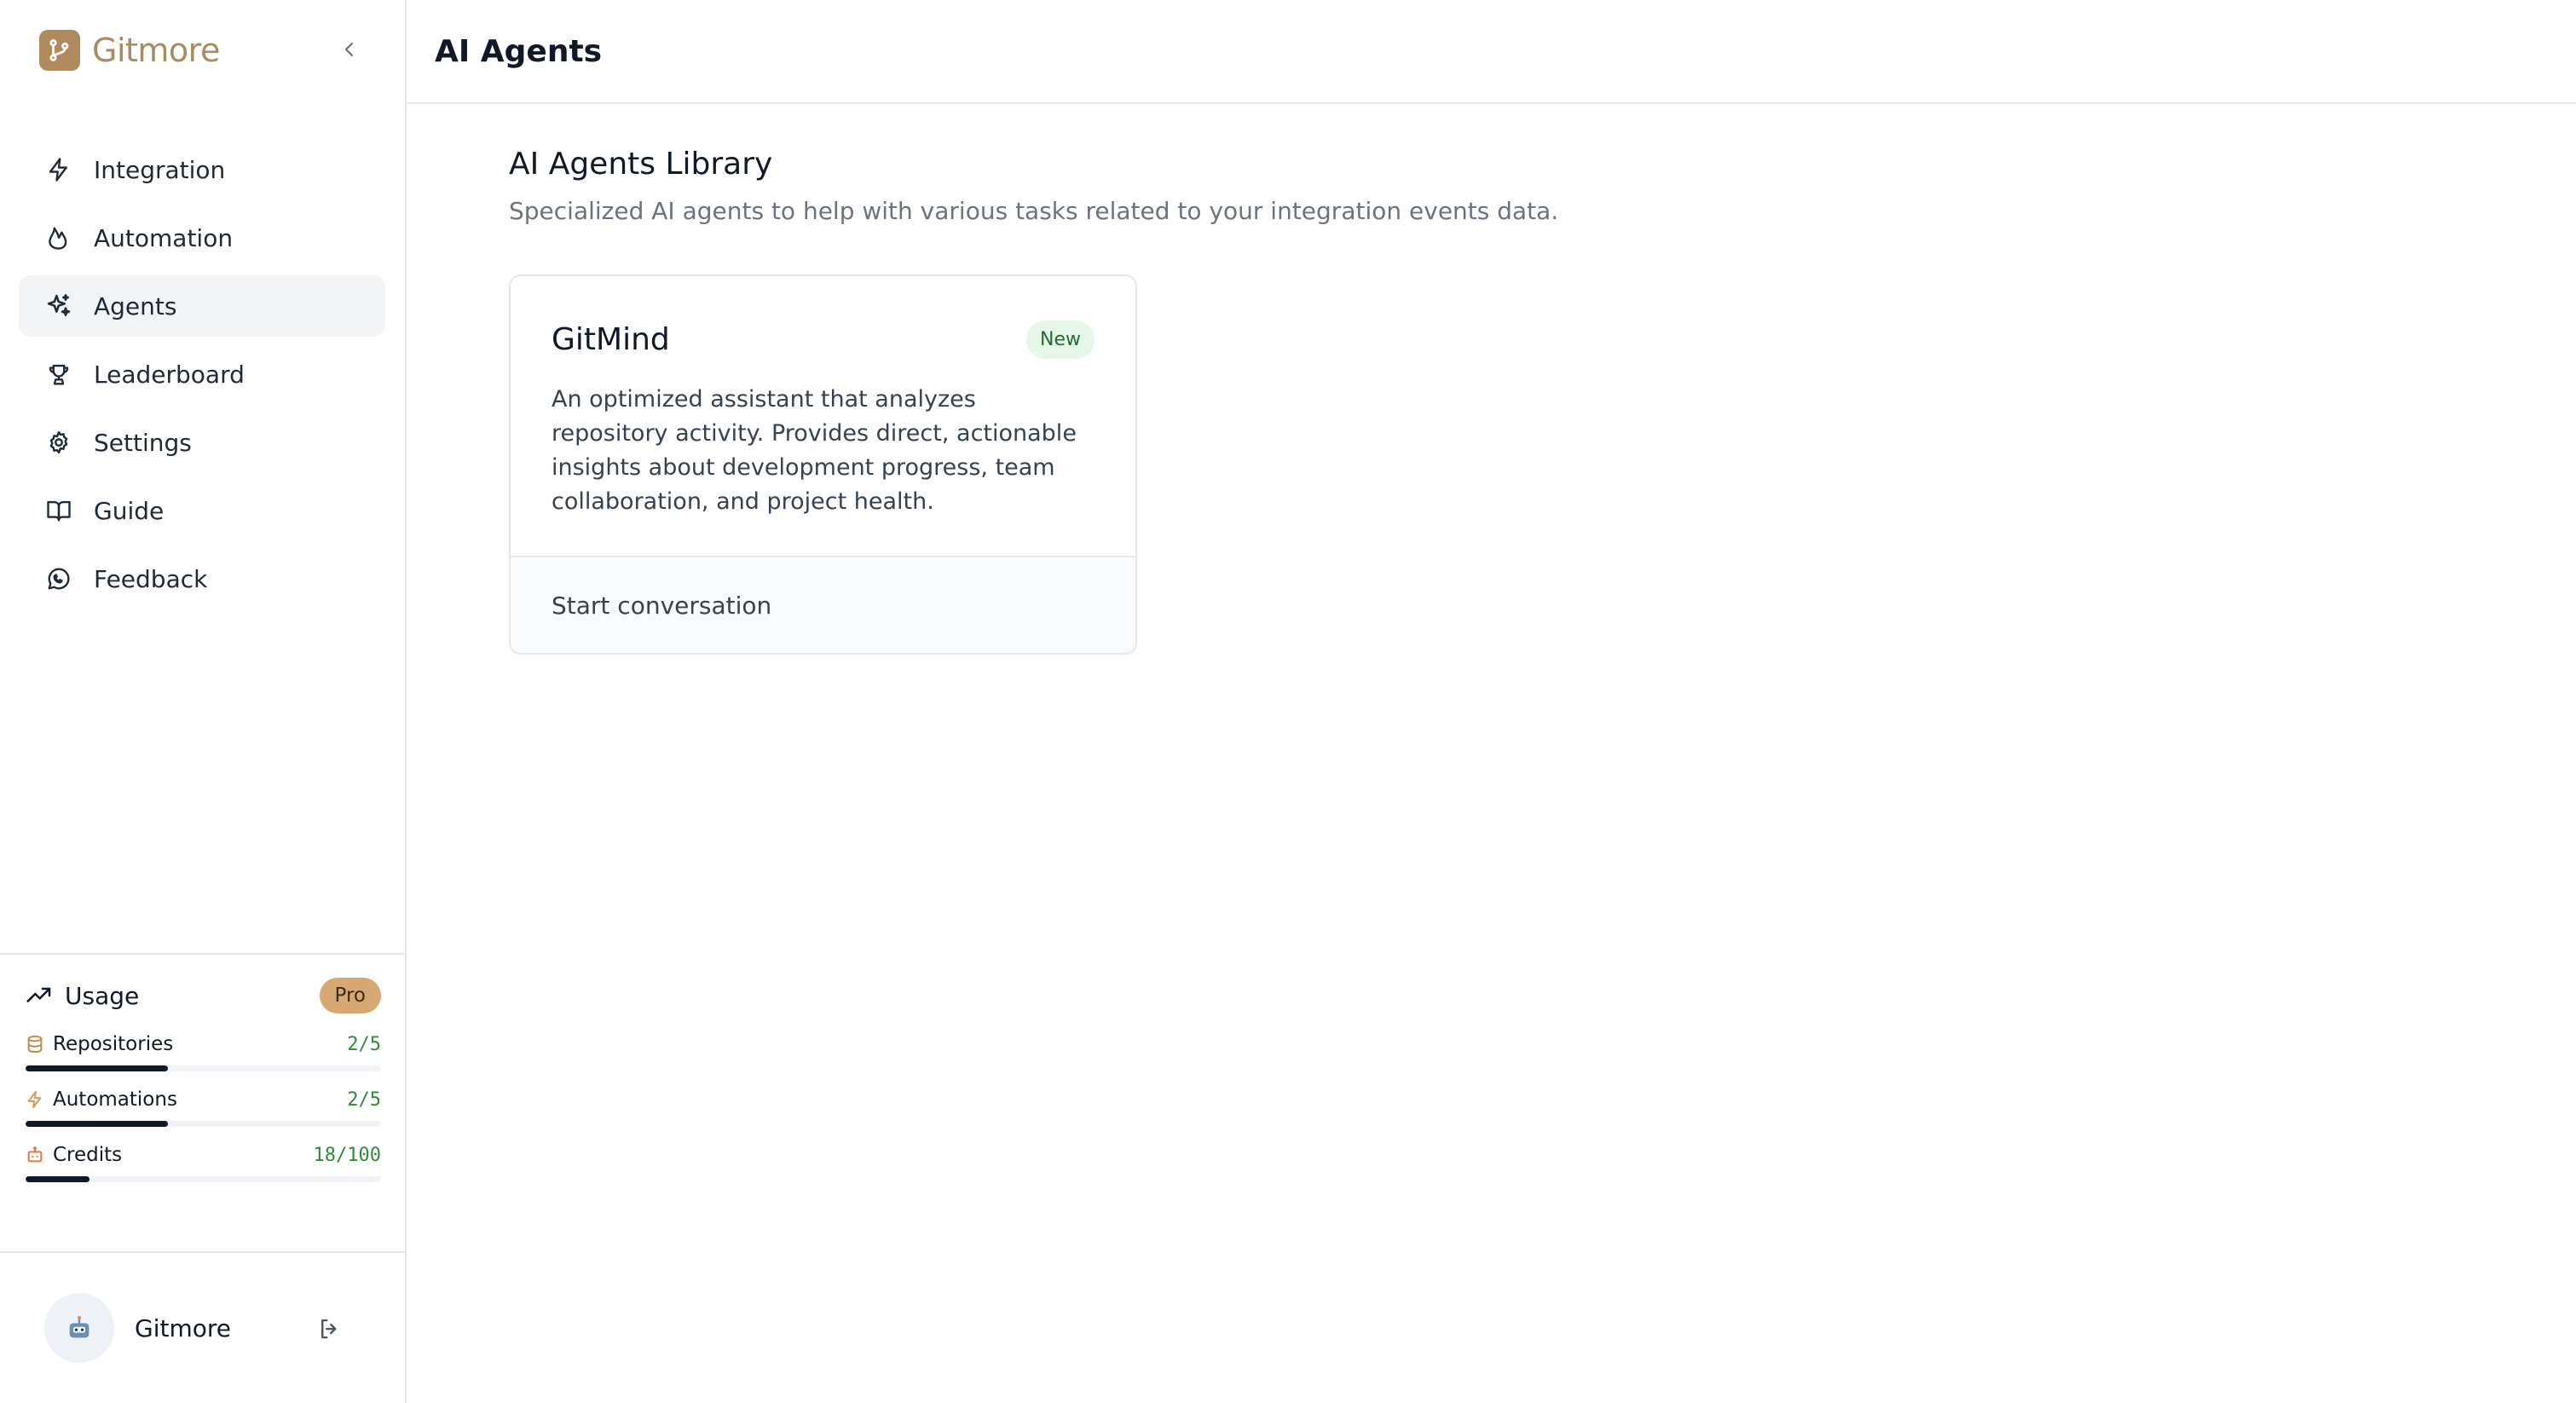  Describe the element at coordinates (58, 237) in the screenshot. I see `flame-icon` at that location.